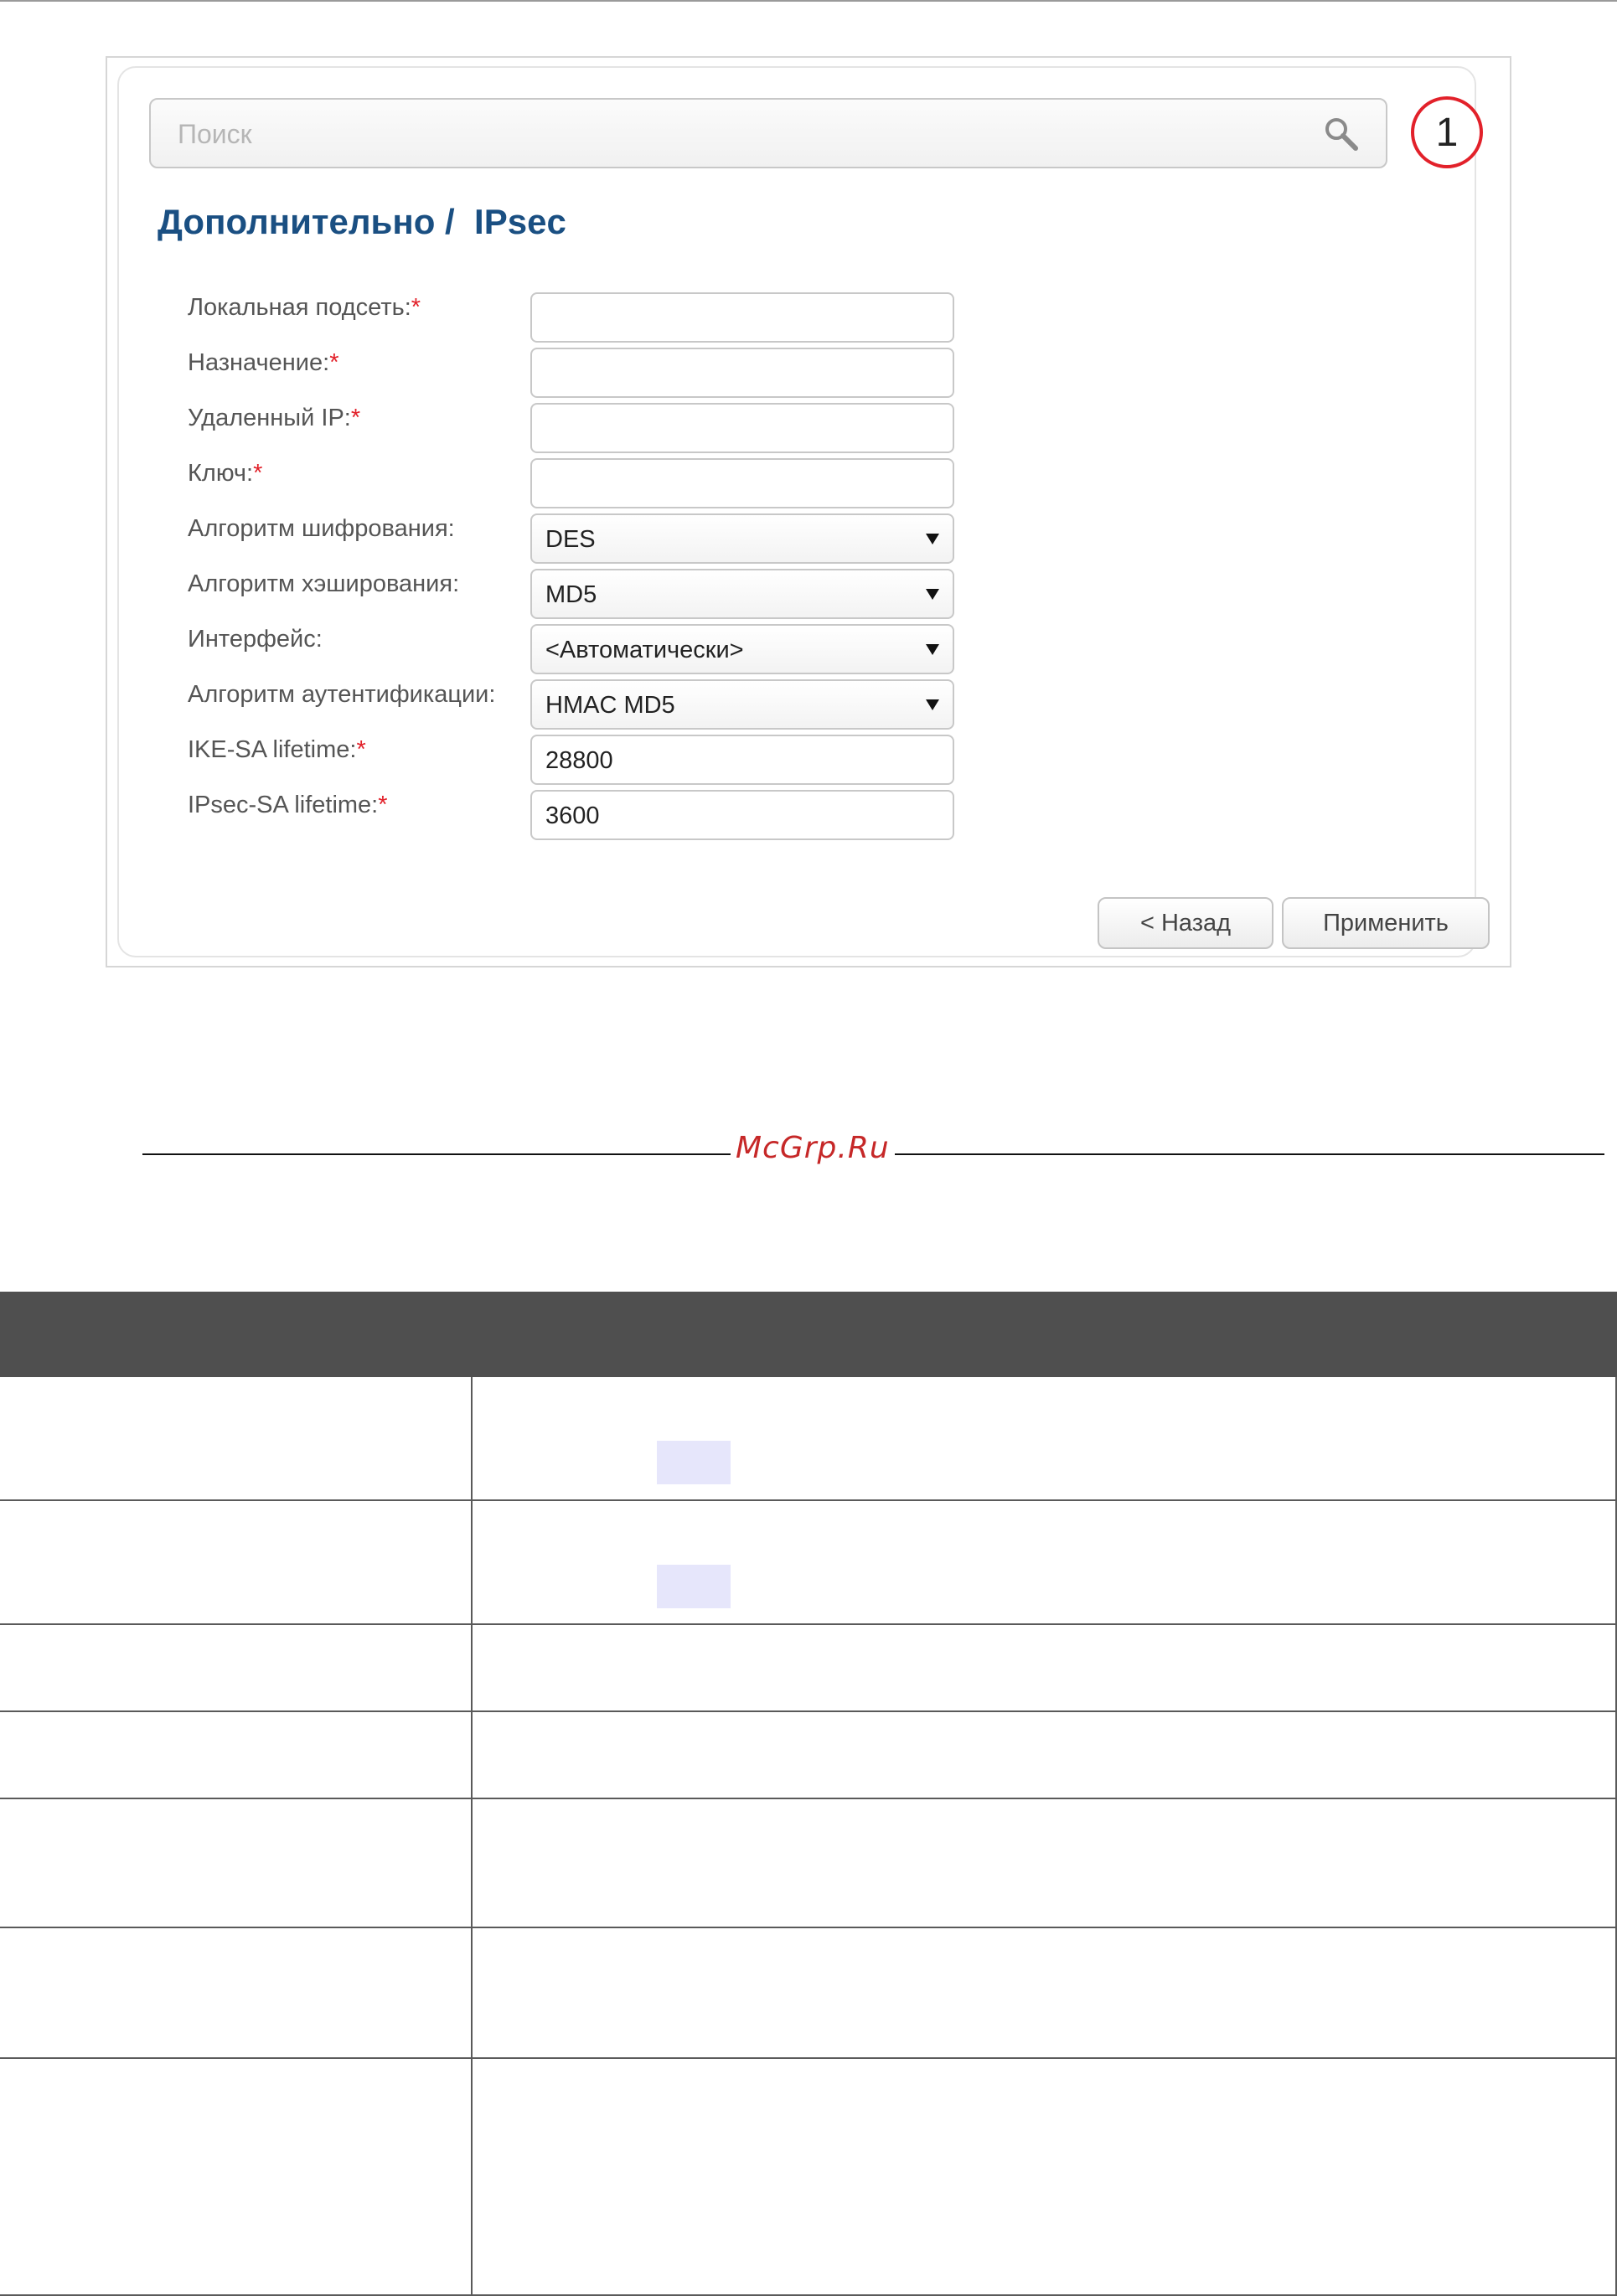 The width and height of the screenshot is (1617, 2296). What do you see at coordinates (277, 749) in the screenshot?
I see `field-label: IKE-SA lifetime:*` at bounding box center [277, 749].